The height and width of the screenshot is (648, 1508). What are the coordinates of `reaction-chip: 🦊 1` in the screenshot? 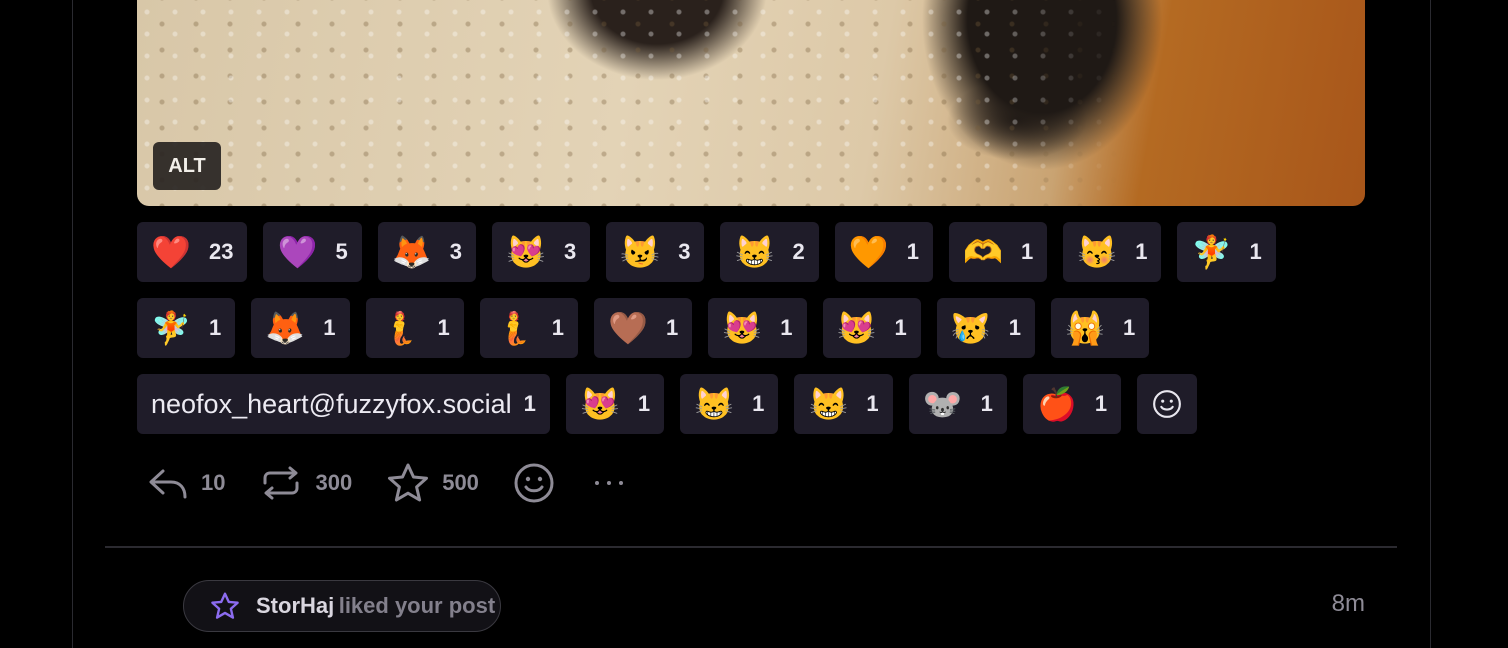 It's located at (300, 328).